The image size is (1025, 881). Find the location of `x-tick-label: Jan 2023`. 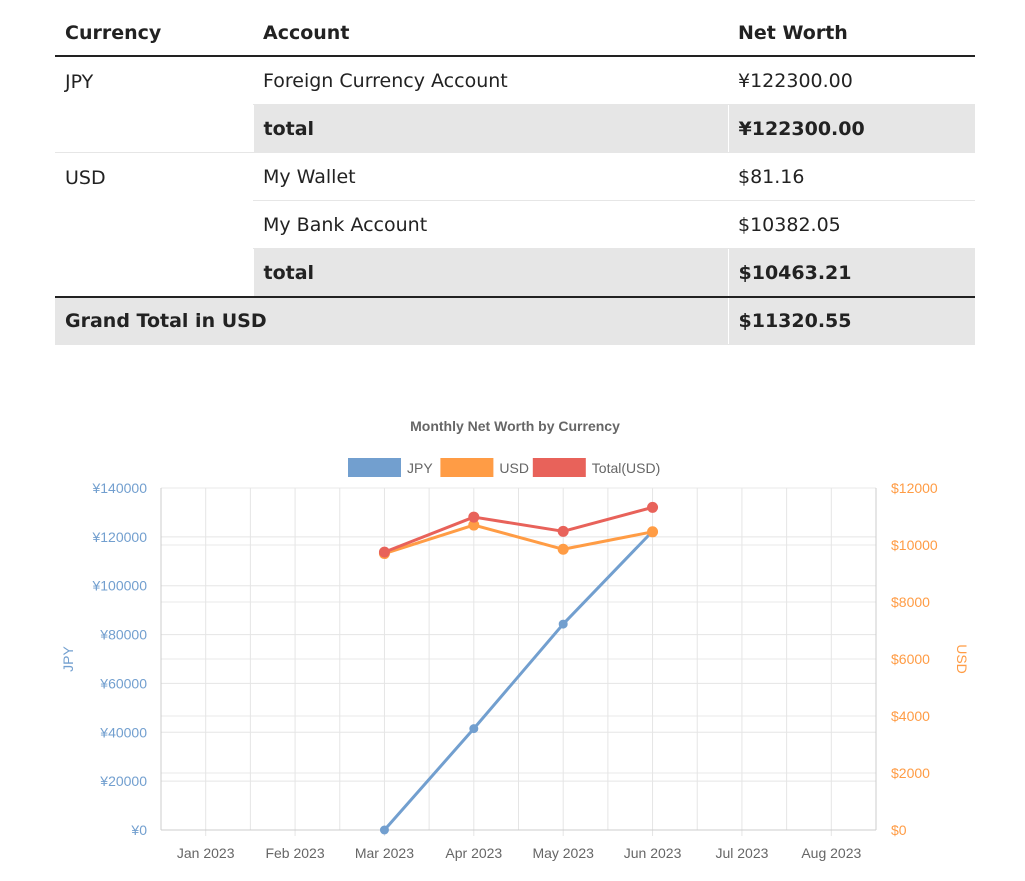

x-tick-label: Jan 2023 is located at coordinates (206, 853).